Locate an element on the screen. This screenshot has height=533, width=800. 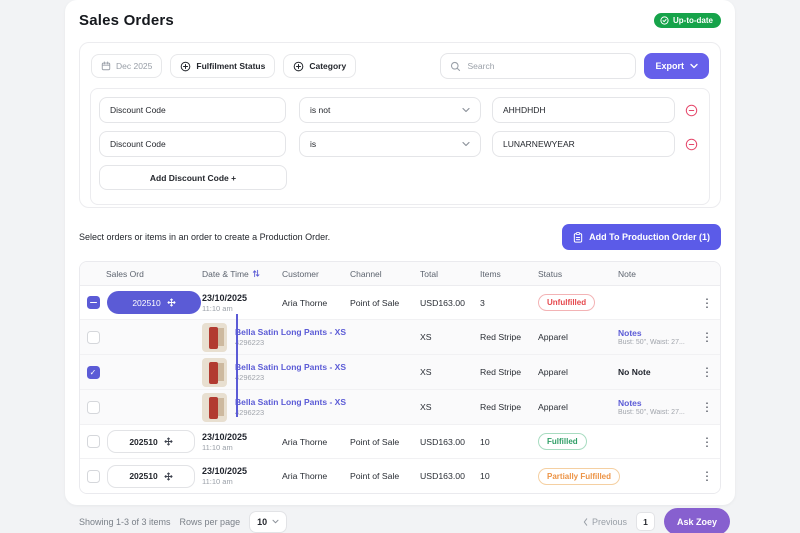
chevron-down-icon is located at coordinates (694, 66).